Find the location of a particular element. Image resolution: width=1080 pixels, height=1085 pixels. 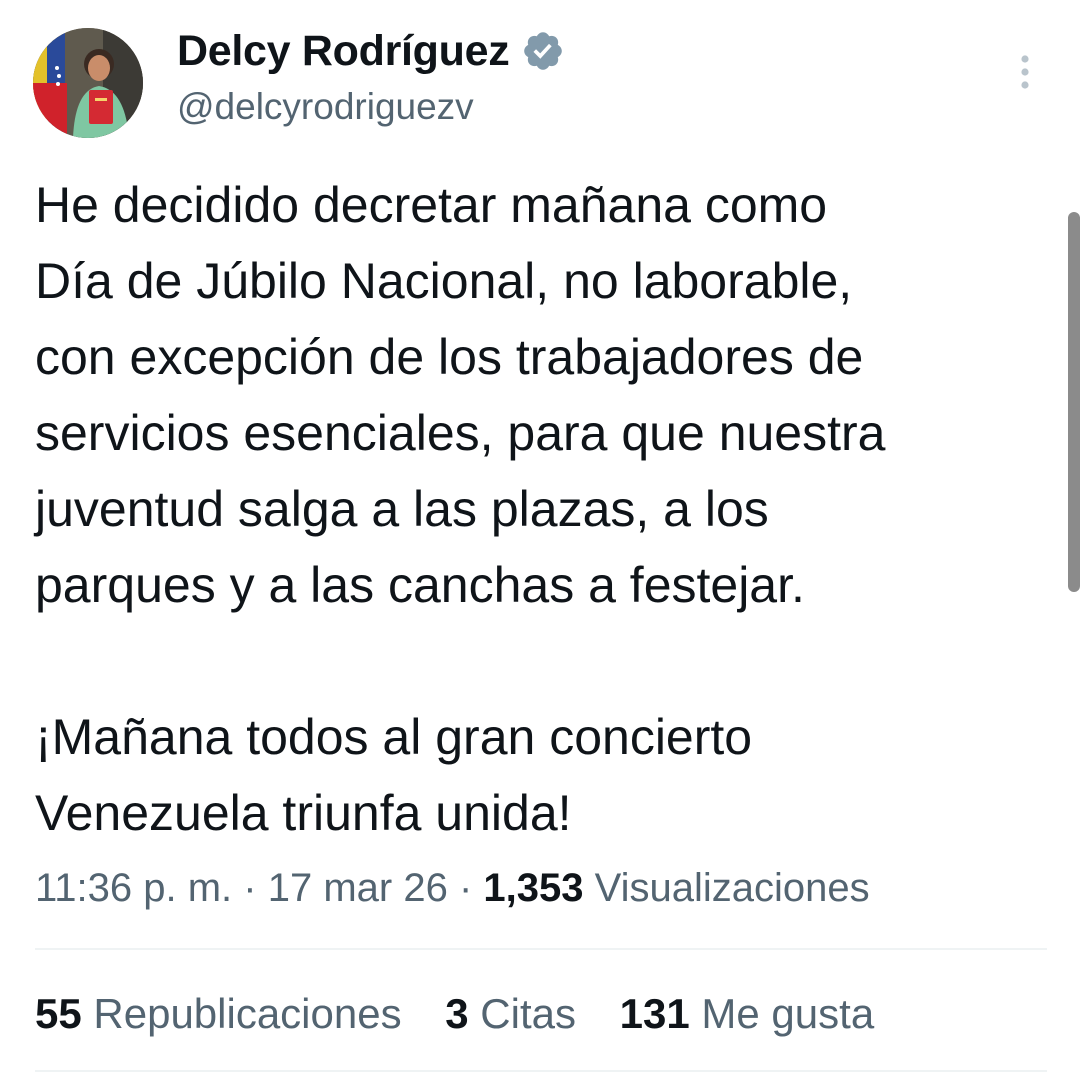

quotes-stat: 3 Citas is located at coordinates (510, 1014).